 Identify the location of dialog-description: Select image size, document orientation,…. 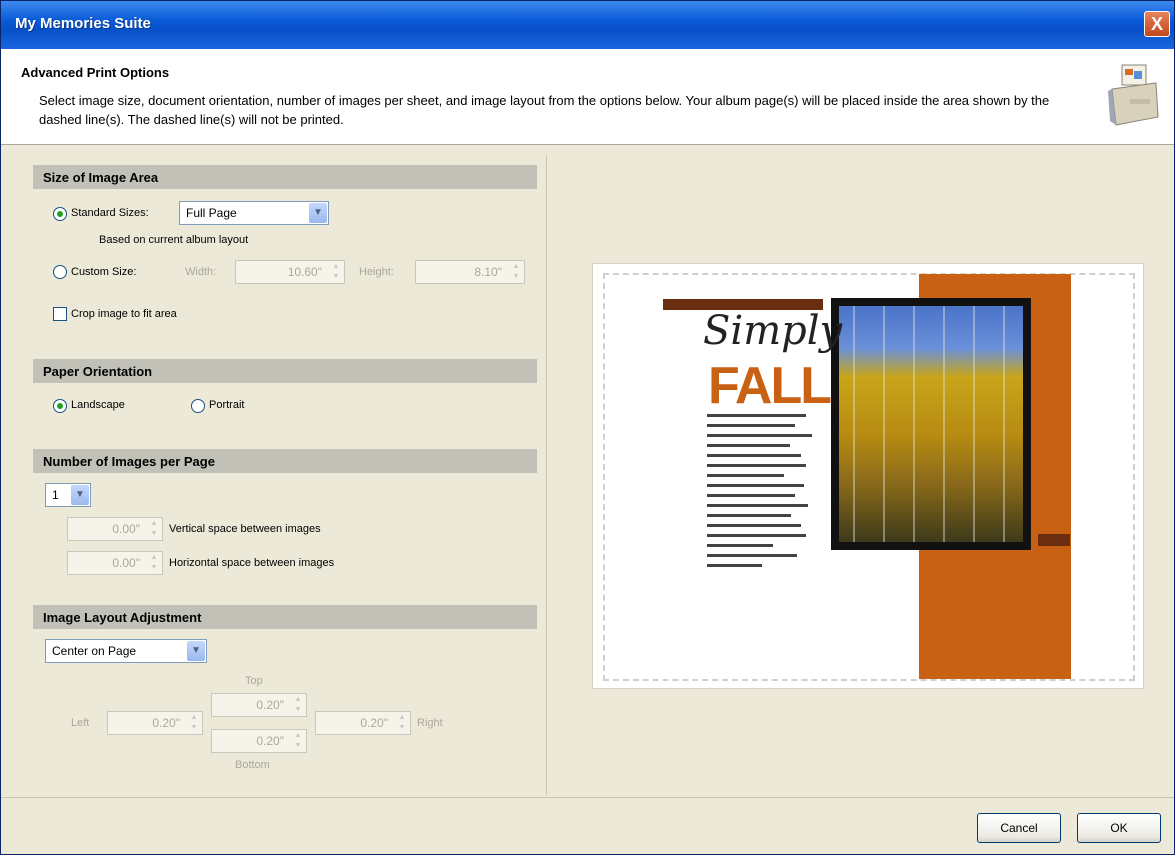
(544, 110).